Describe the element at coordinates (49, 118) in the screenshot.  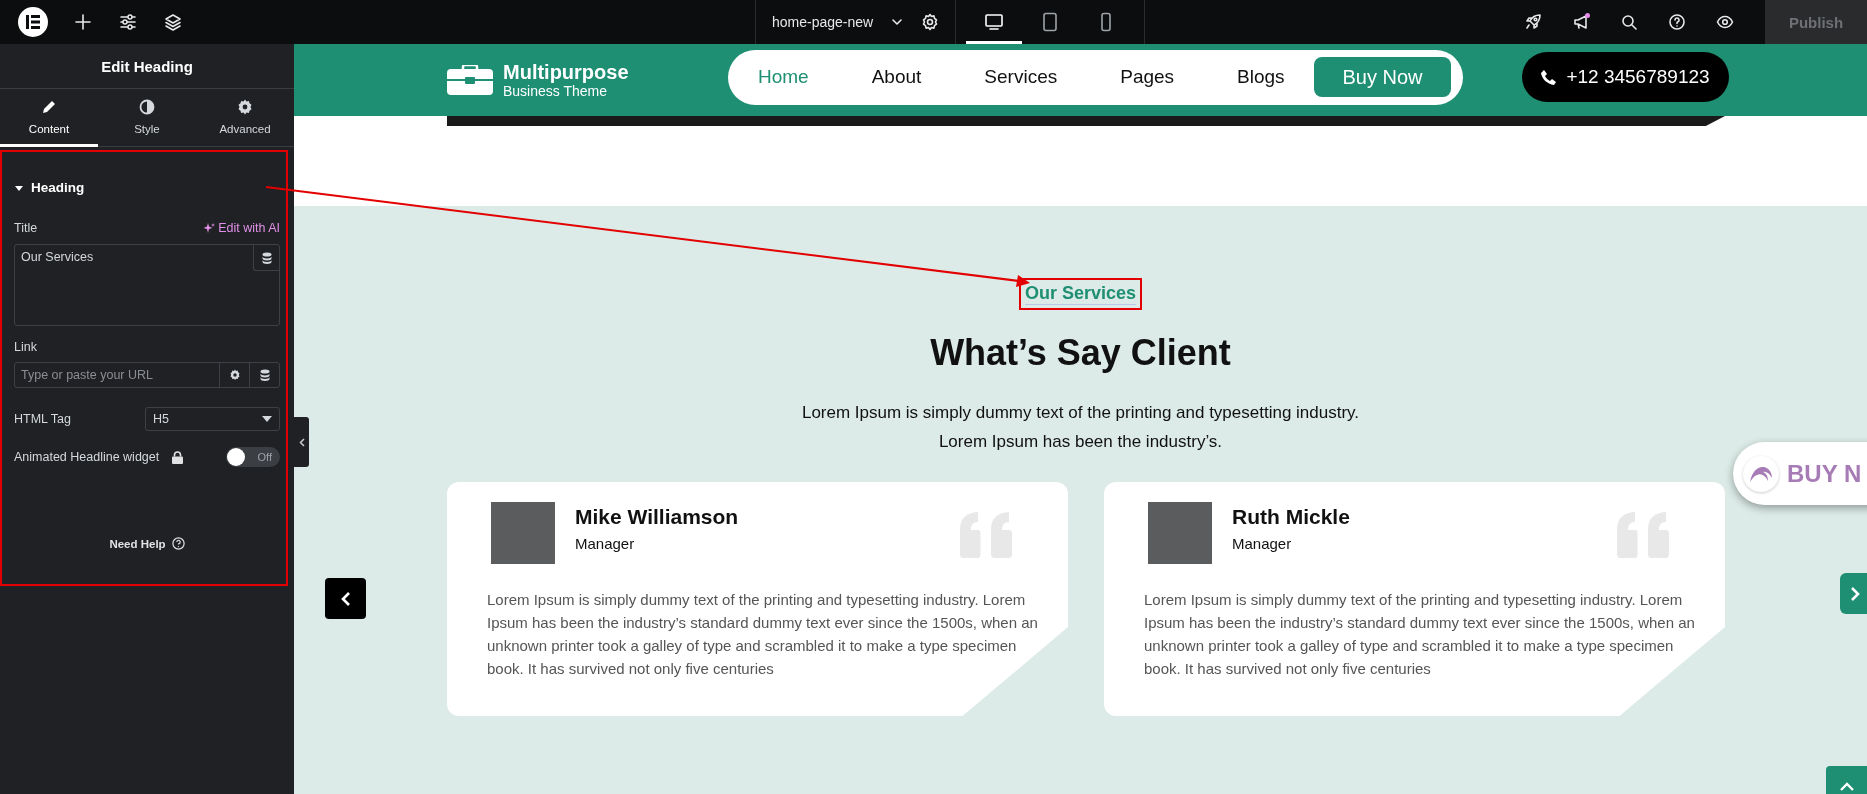
I see `panel-tab: Content` at that location.